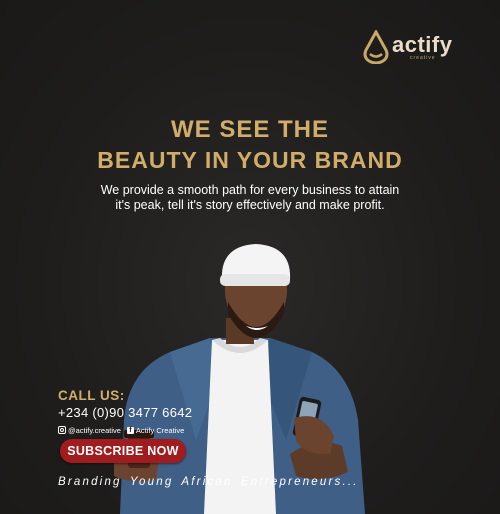 Image resolution: width=500 pixels, height=514 pixels. I want to click on facebook-page-item: f Actify Creative, so click(155, 430).